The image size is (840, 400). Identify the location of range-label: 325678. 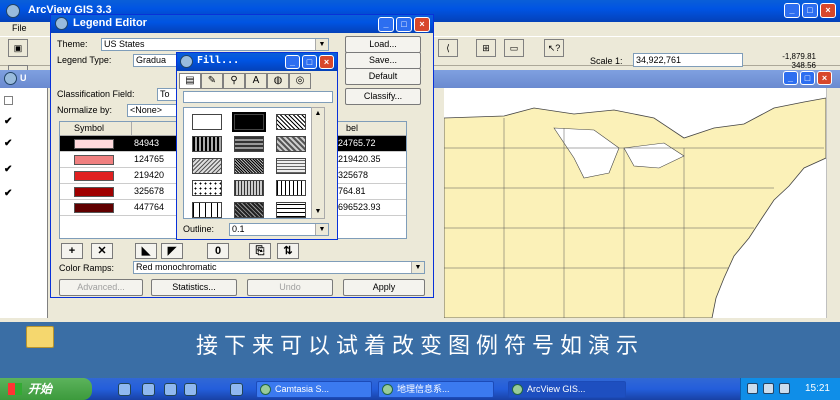
(353, 175).